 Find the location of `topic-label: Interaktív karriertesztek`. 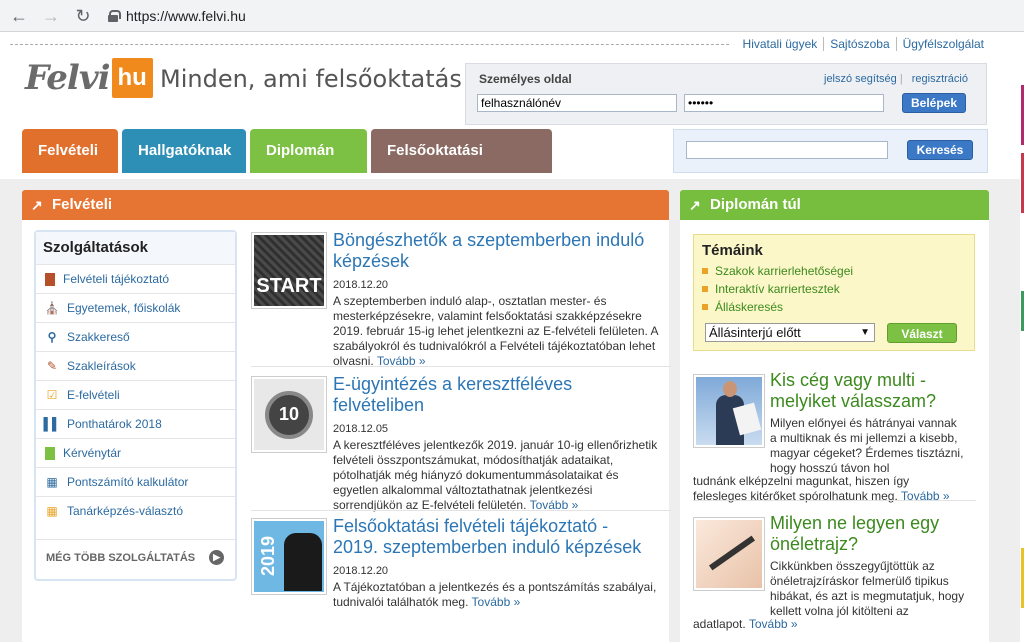

topic-label: Interaktív karriertesztek is located at coordinates (777, 289).